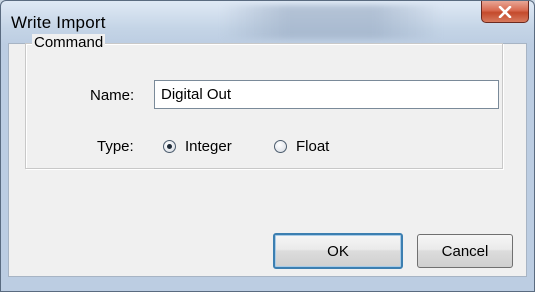  What do you see at coordinates (267, 284) in the screenshot?
I see `window-bottom-border` at bounding box center [267, 284].